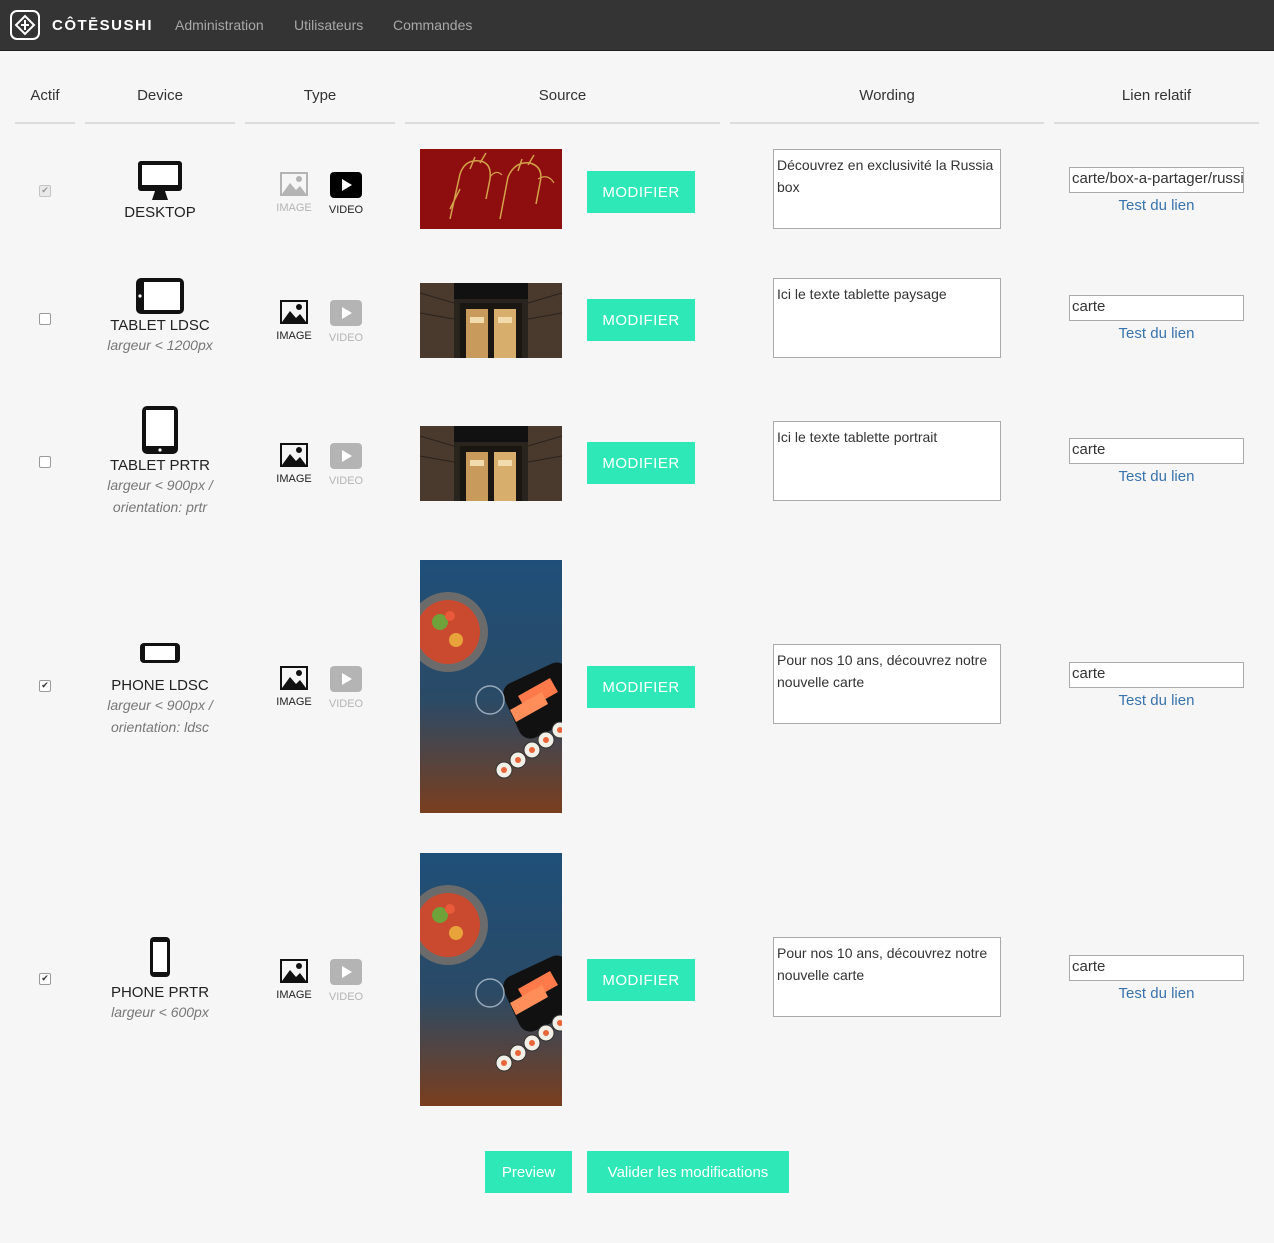 This screenshot has height=1243, width=1274. I want to click on header-lien-relatif: Lien relatif, so click(1156, 95).